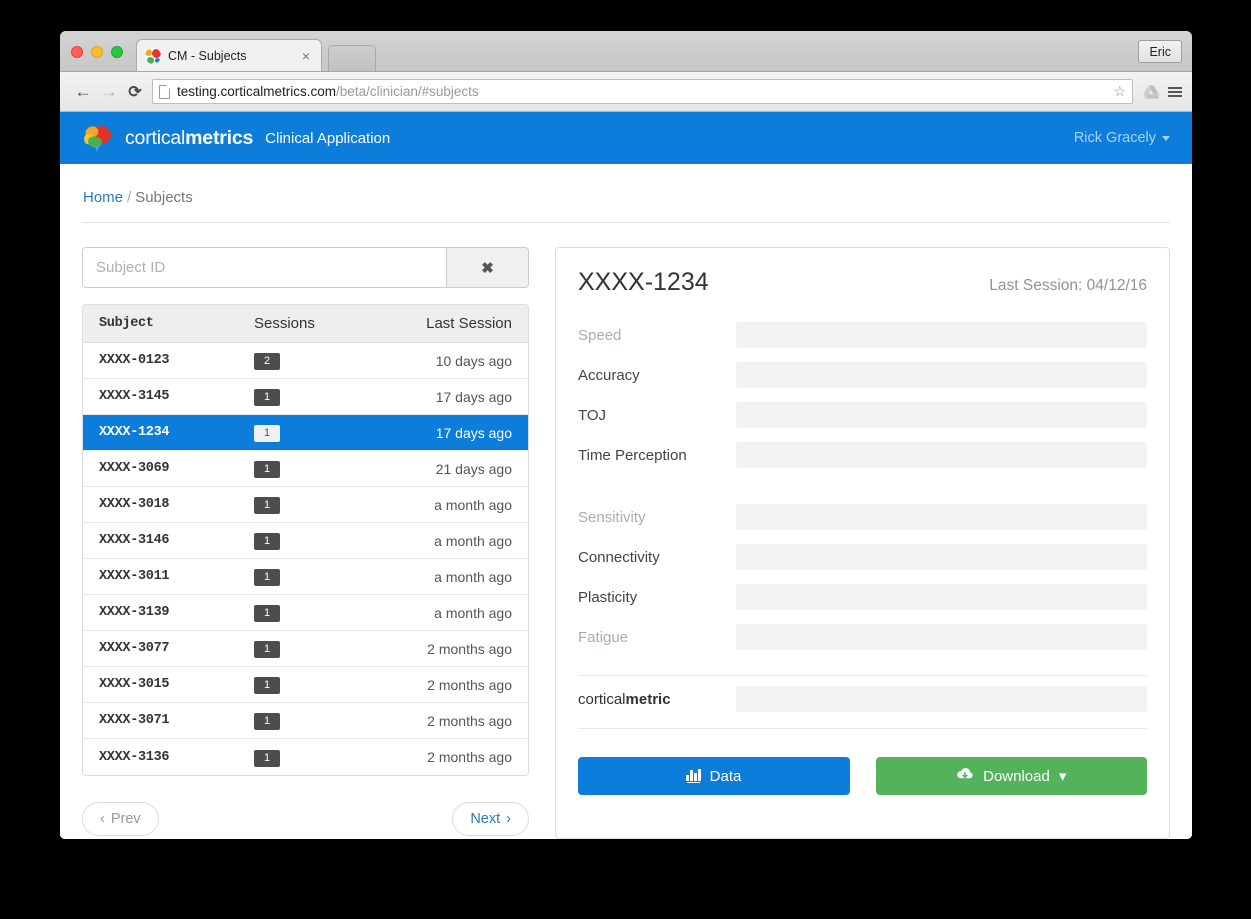 The width and height of the screenshot is (1251, 919). I want to click on table-header-row: Subject Sessions Last Session, so click(305, 324).